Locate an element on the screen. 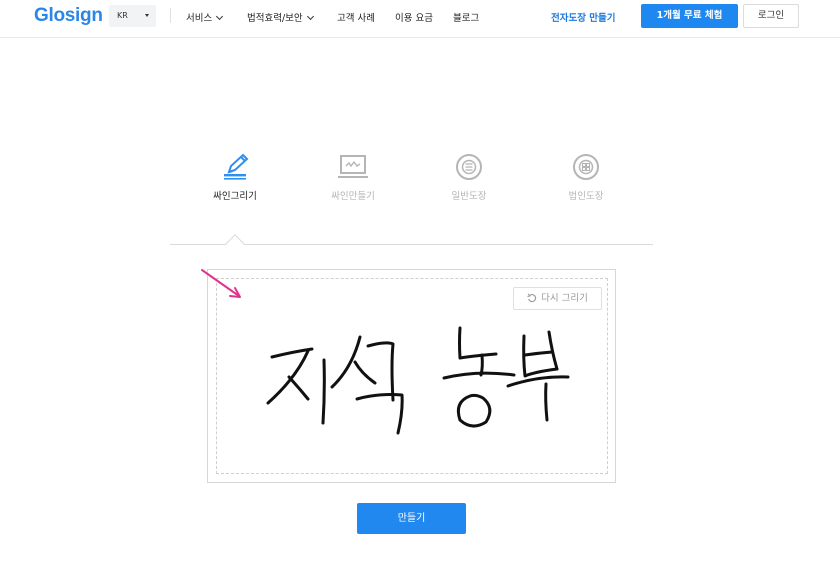  language-select: KR is located at coordinates (132, 16).